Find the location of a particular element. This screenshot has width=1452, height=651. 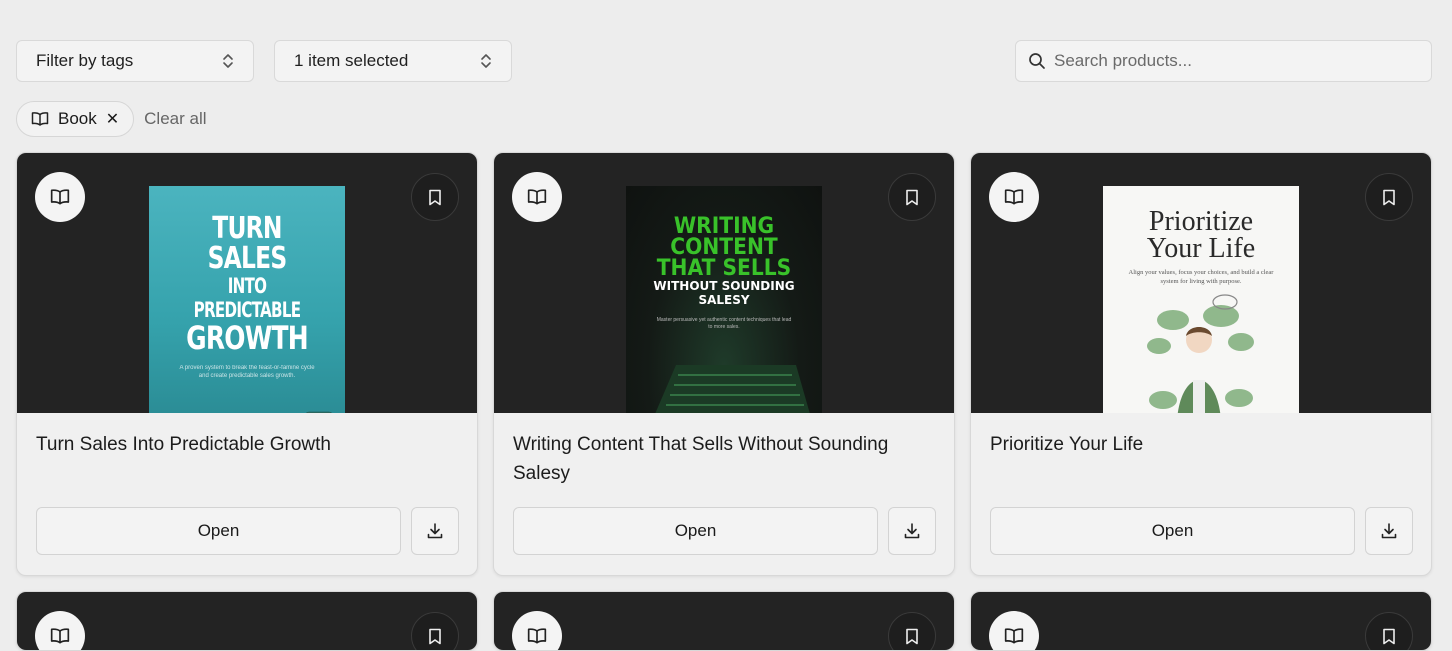

cover-title-line: Your Life is located at coordinates (1201, 248).